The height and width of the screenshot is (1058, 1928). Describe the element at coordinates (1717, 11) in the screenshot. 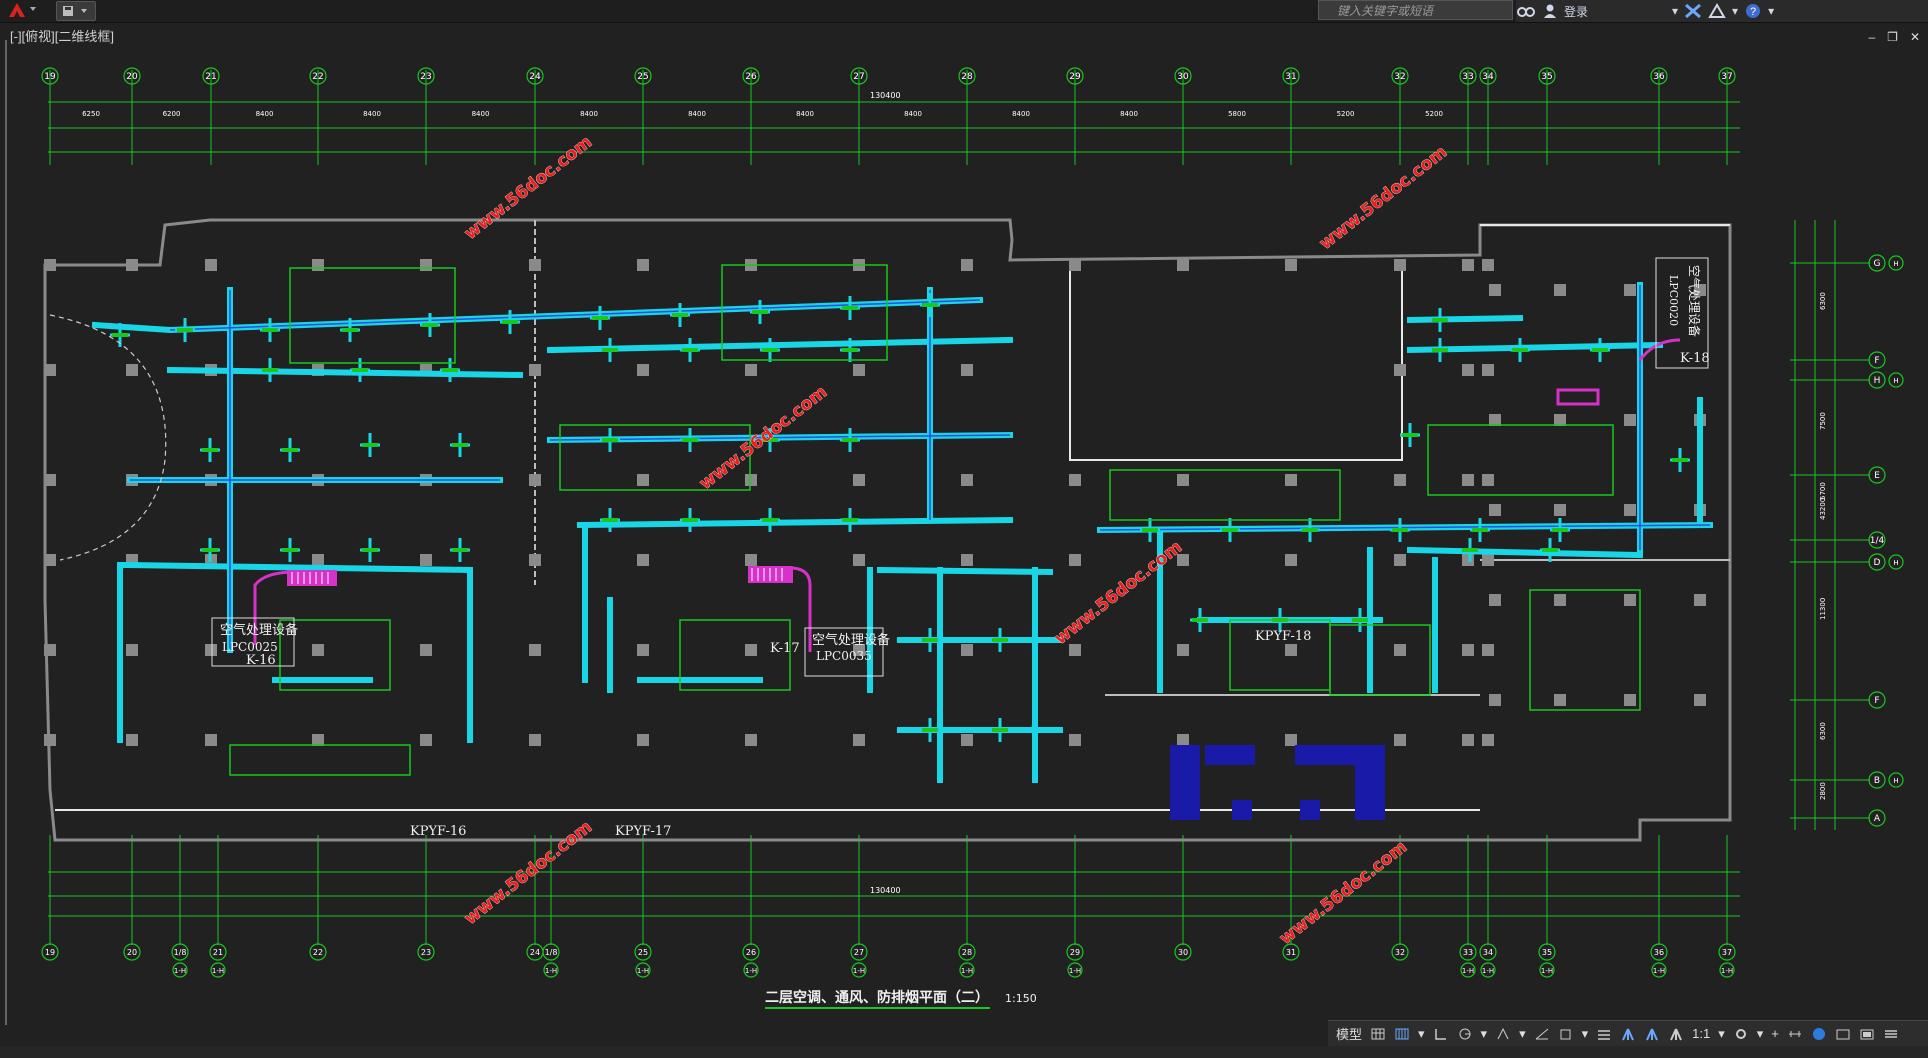

I see `connect-icon` at that location.